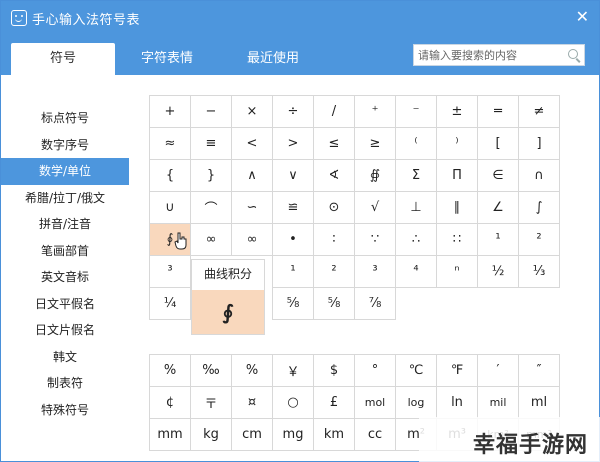 The image size is (600, 462). Describe the element at coordinates (65, 198) in the screenshot. I see `sidebar-item-category: 希腊/拉丁/俄文` at that location.